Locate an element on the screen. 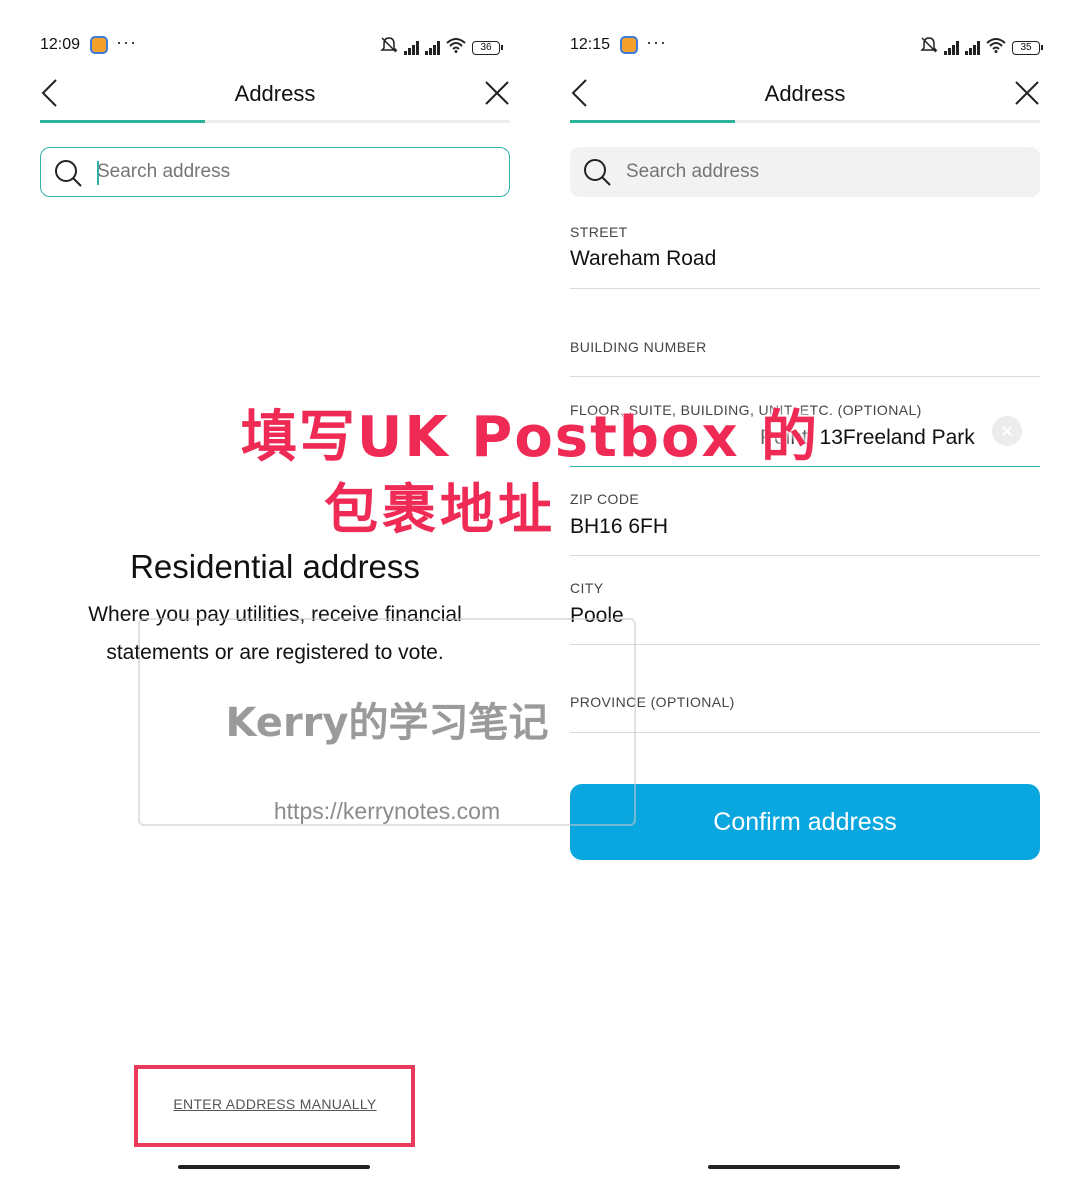 This screenshot has height=1200, width=1080. highlight-box is located at coordinates (274, 1106).